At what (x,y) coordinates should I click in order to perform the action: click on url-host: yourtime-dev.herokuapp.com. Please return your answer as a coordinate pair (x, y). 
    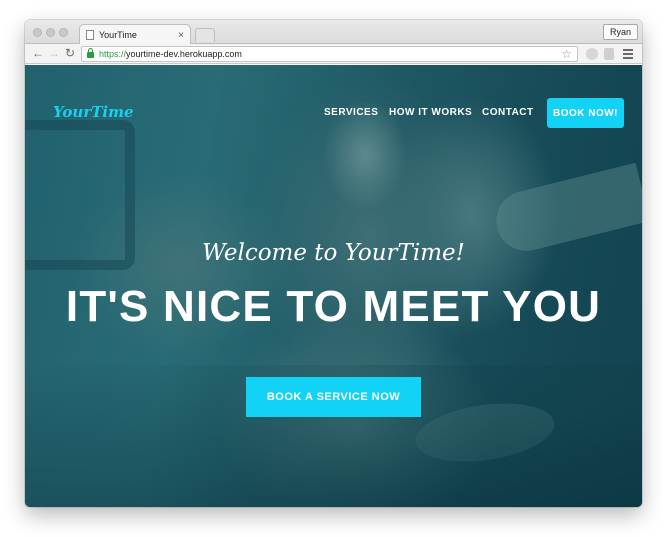
    Looking at the image, I should click on (184, 54).